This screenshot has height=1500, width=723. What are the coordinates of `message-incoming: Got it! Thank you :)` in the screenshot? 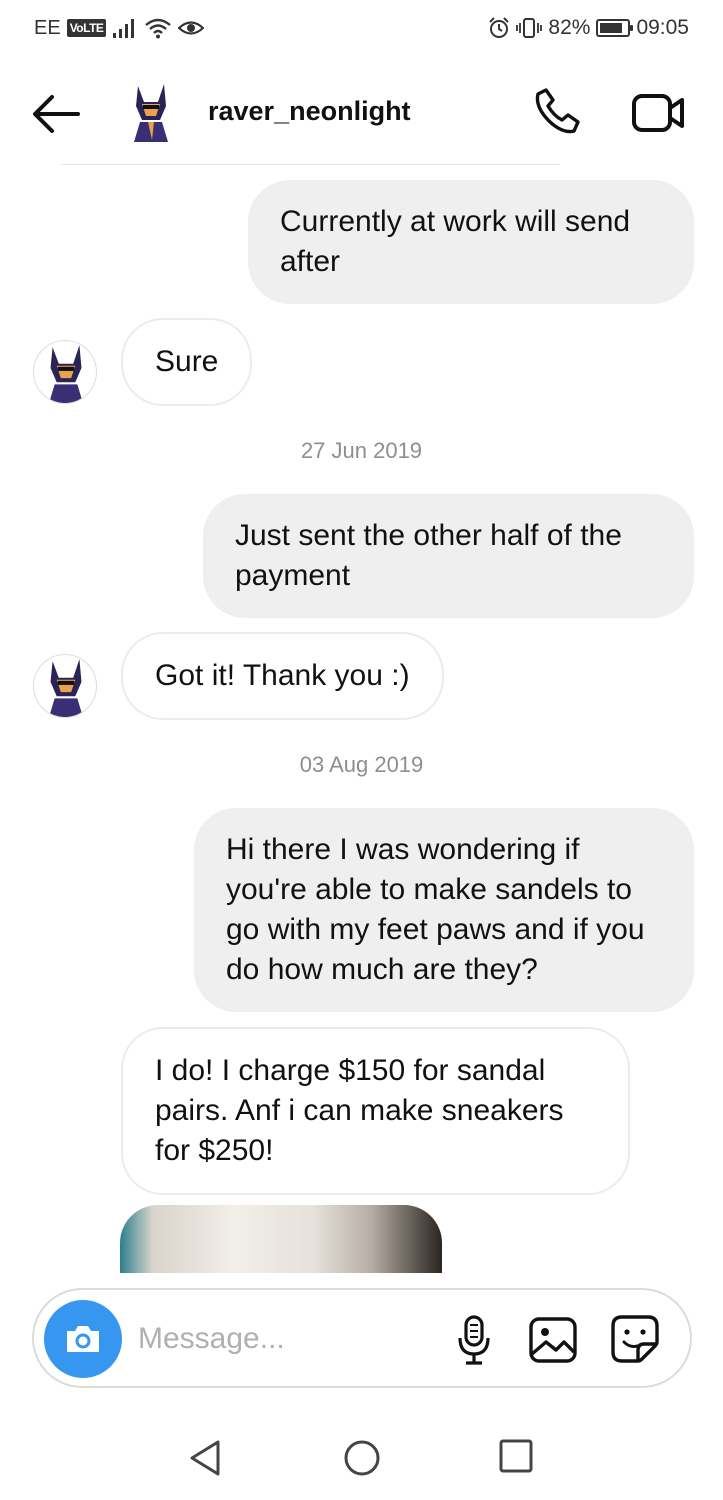 It's located at (282, 676).